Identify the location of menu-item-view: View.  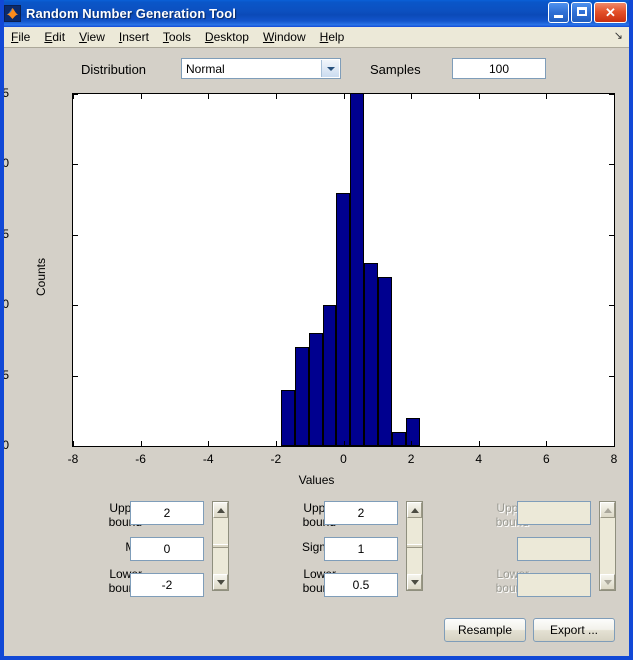
(92, 37).